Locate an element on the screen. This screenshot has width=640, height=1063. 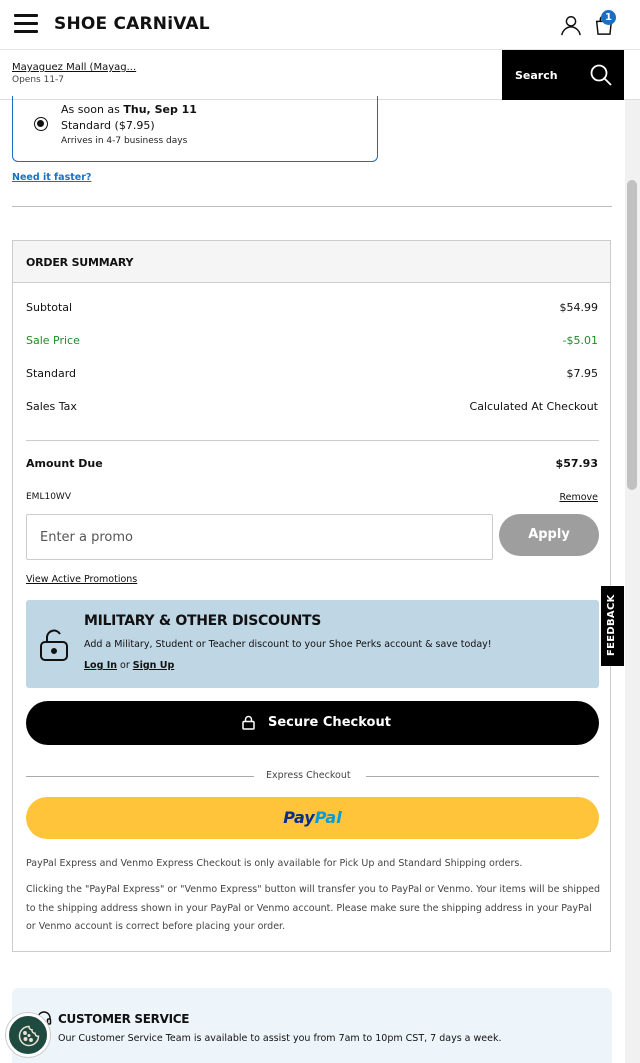
site-logo: SHOE CARNiVAL is located at coordinates (132, 24).